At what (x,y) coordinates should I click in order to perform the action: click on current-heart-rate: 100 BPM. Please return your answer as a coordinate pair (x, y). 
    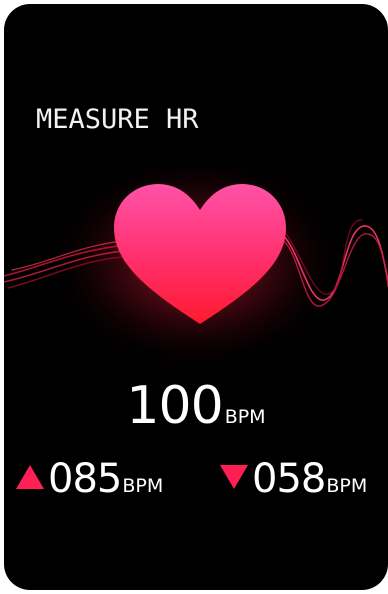
    Looking at the image, I should click on (196, 406).